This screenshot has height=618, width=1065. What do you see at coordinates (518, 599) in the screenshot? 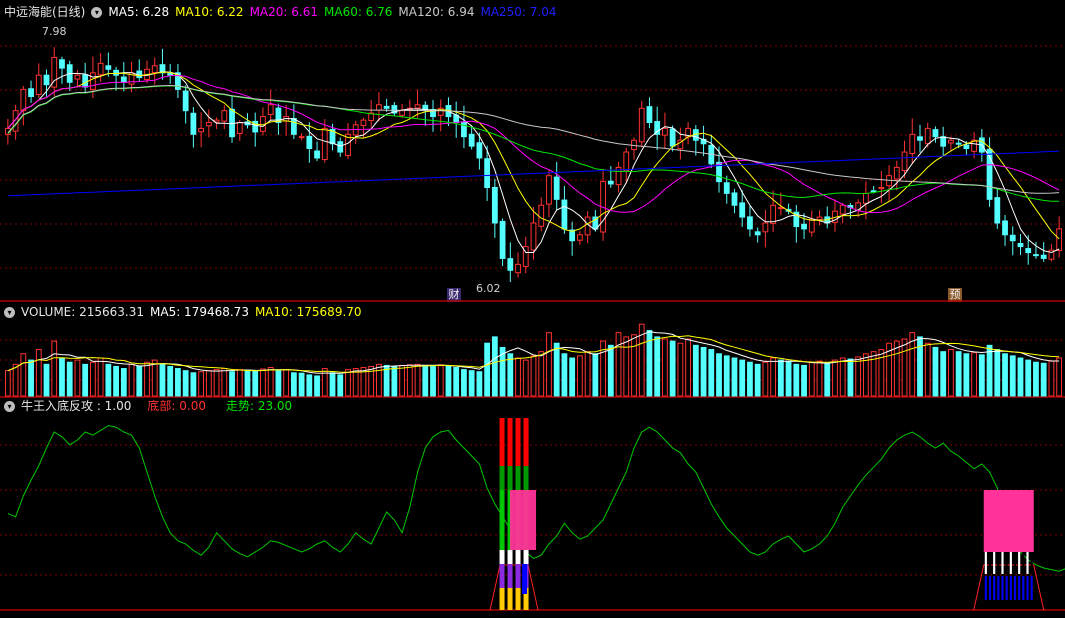
I see `signal-bar-yellow` at bounding box center [518, 599].